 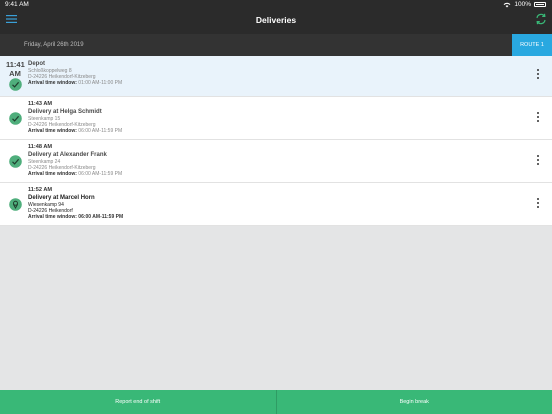 What do you see at coordinates (36, 64) in the screenshot?
I see `stop-name: Depot` at bounding box center [36, 64].